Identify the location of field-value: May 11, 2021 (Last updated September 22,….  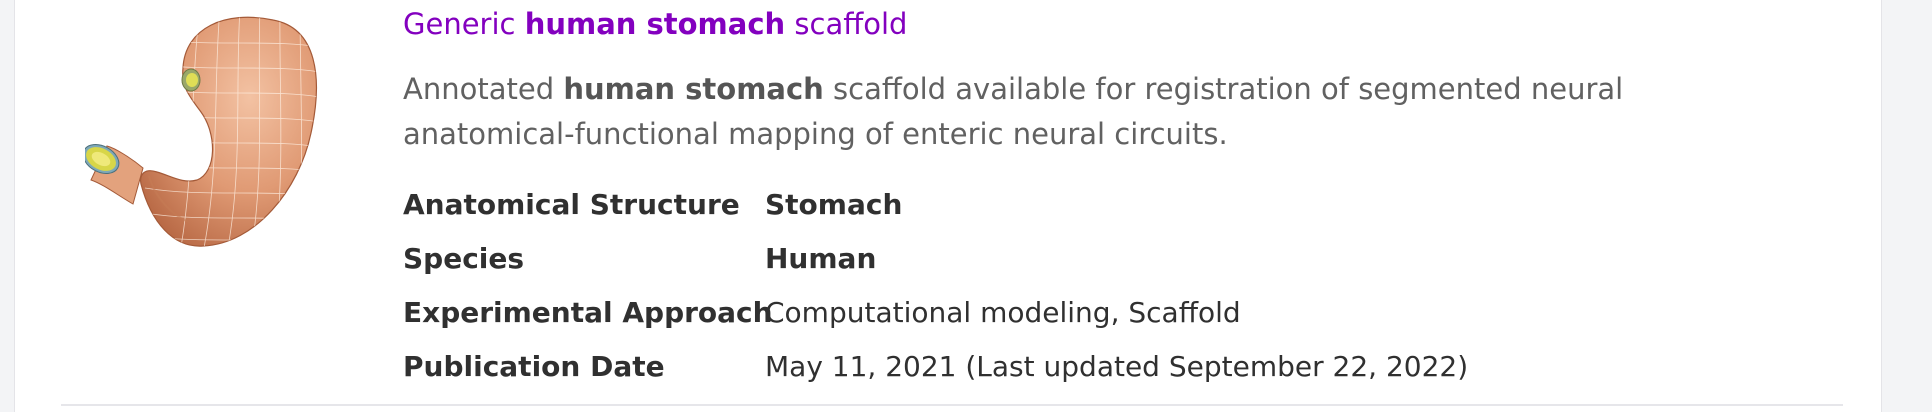
(1117, 366).